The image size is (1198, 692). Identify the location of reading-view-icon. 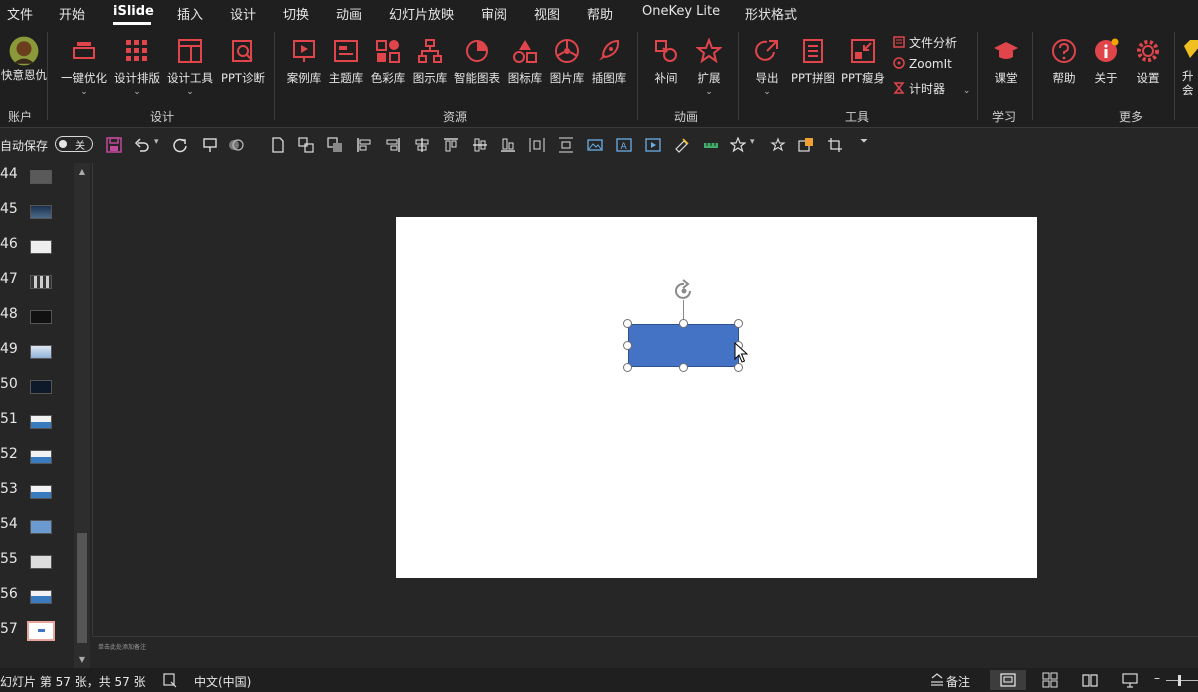
(1090, 680).